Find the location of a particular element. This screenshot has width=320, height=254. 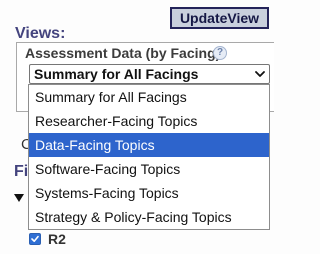

r2-checkbox is located at coordinates (35, 239).